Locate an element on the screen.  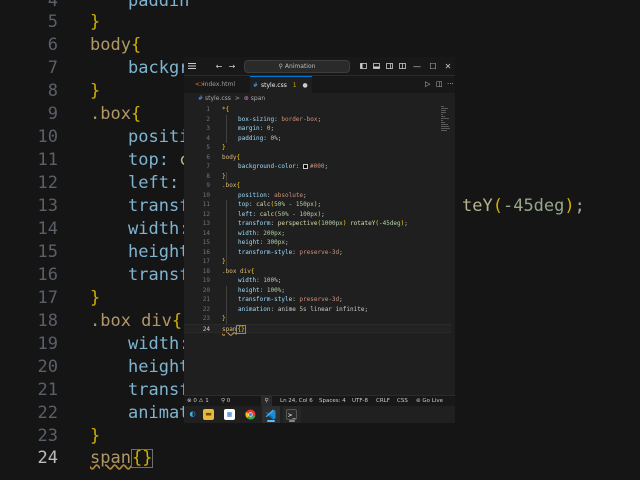
problem-count-badge: 1 is located at coordinates (294, 85).